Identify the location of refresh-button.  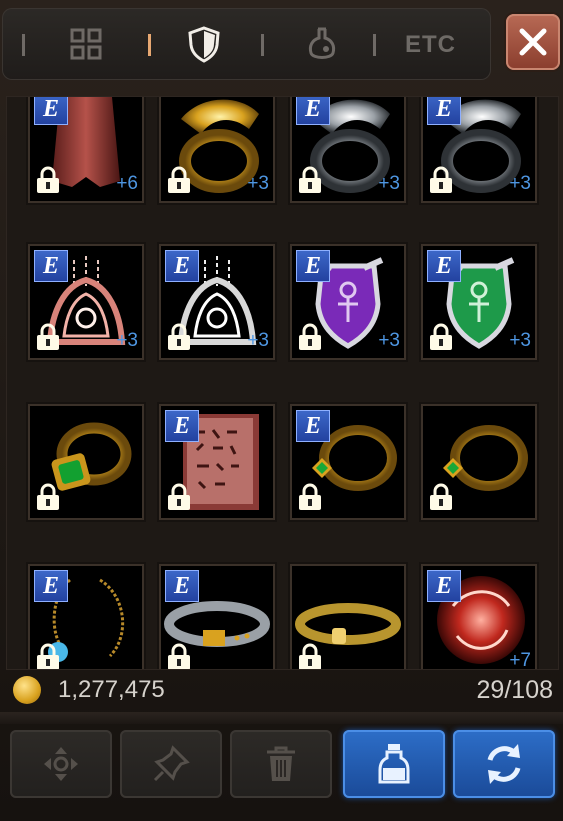
(504, 764).